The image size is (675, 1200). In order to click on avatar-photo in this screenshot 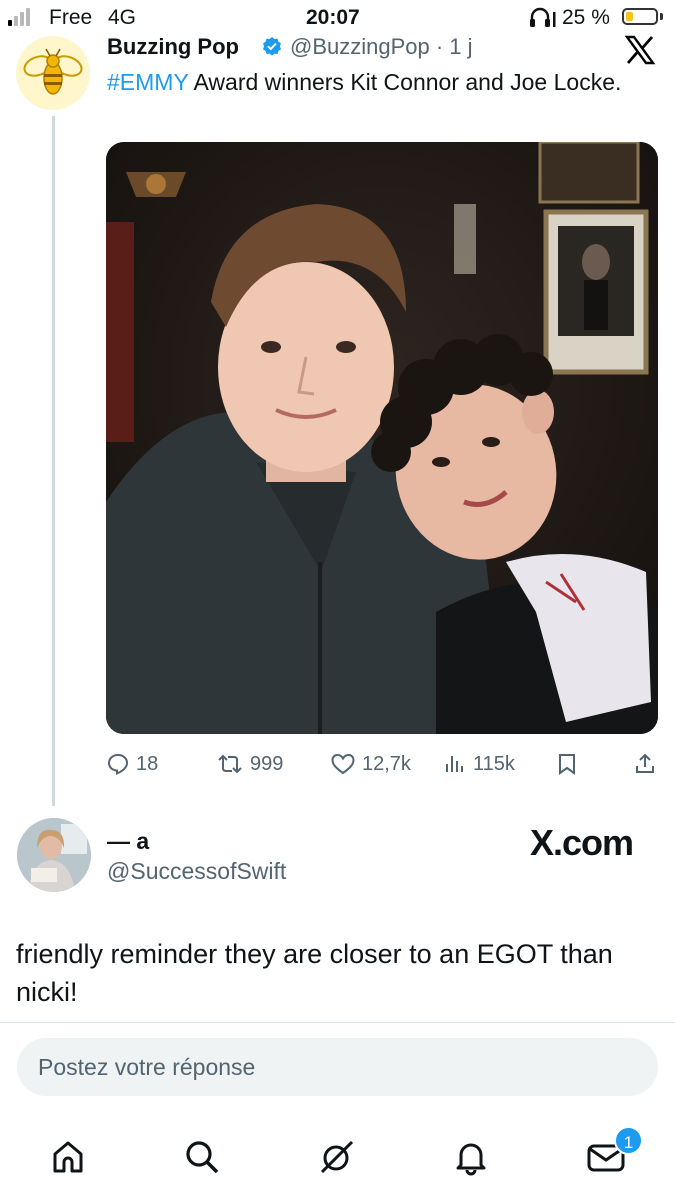, I will do `click(54, 855)`.